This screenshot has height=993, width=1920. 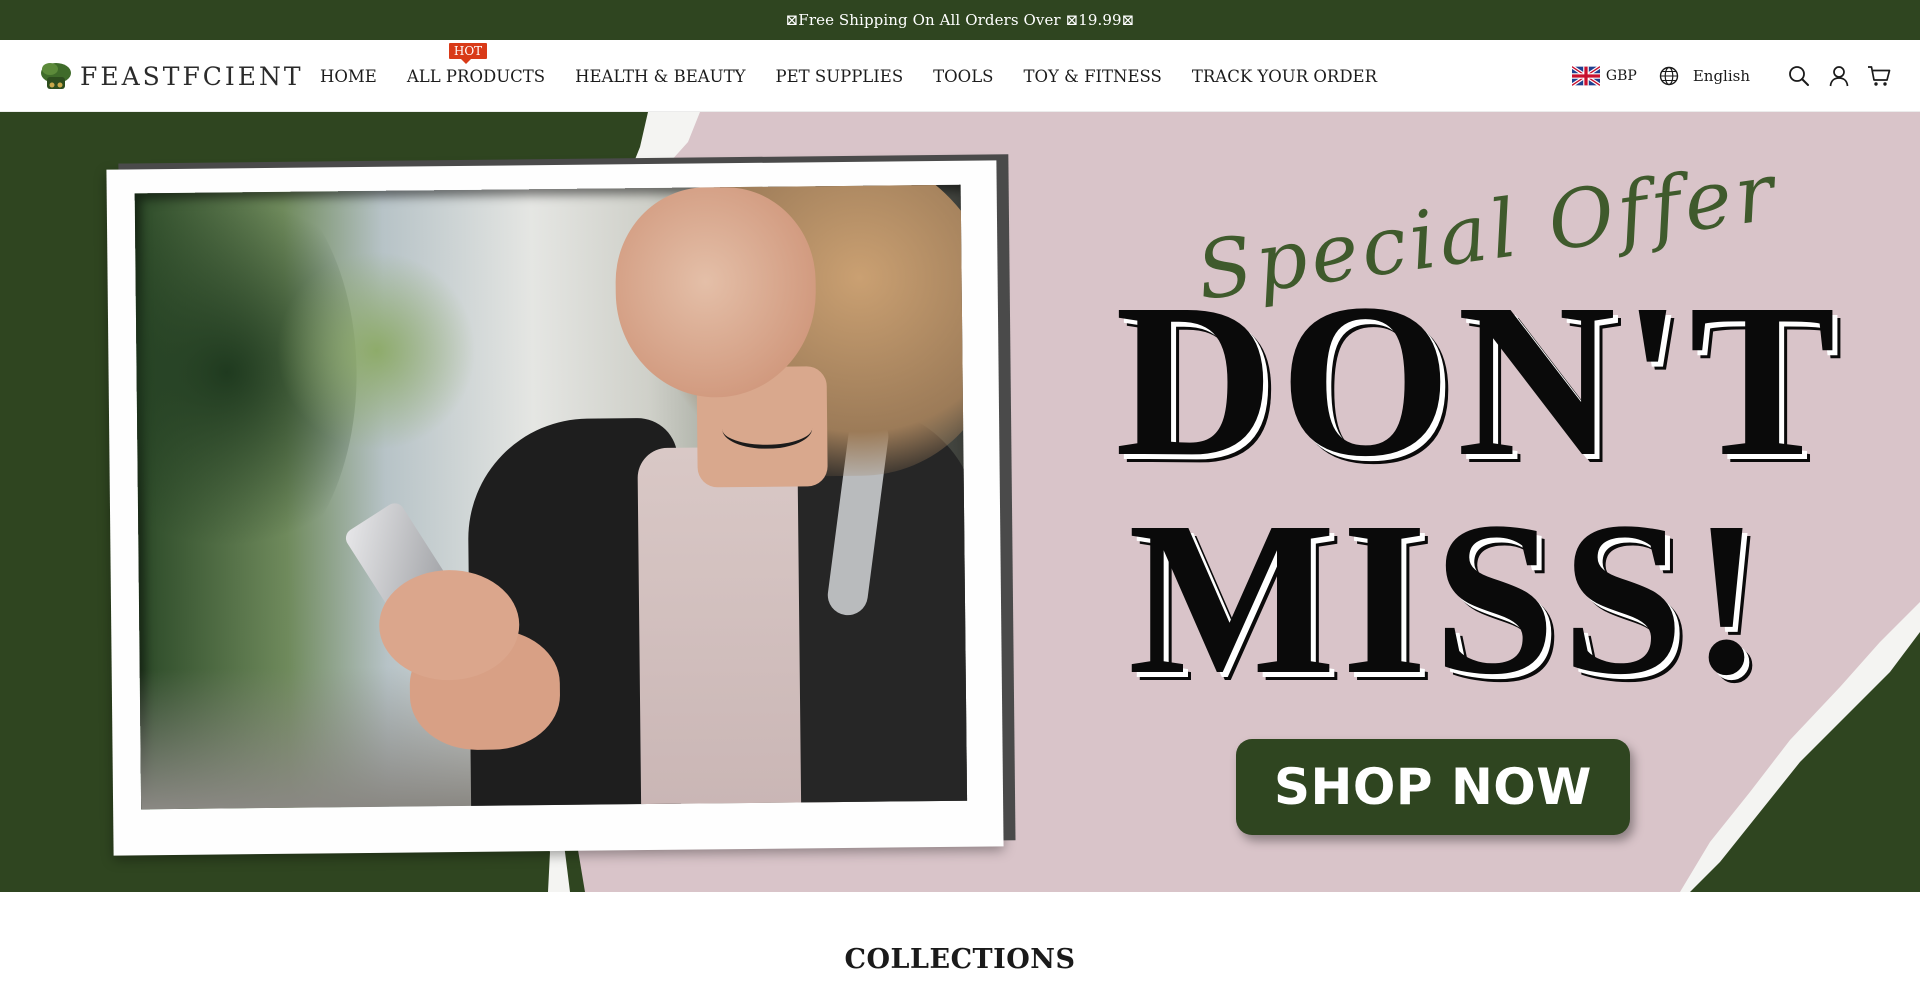 I want to click on nav-toy-fitness: TOY & FITNESS, so click(x=1092, y=76).